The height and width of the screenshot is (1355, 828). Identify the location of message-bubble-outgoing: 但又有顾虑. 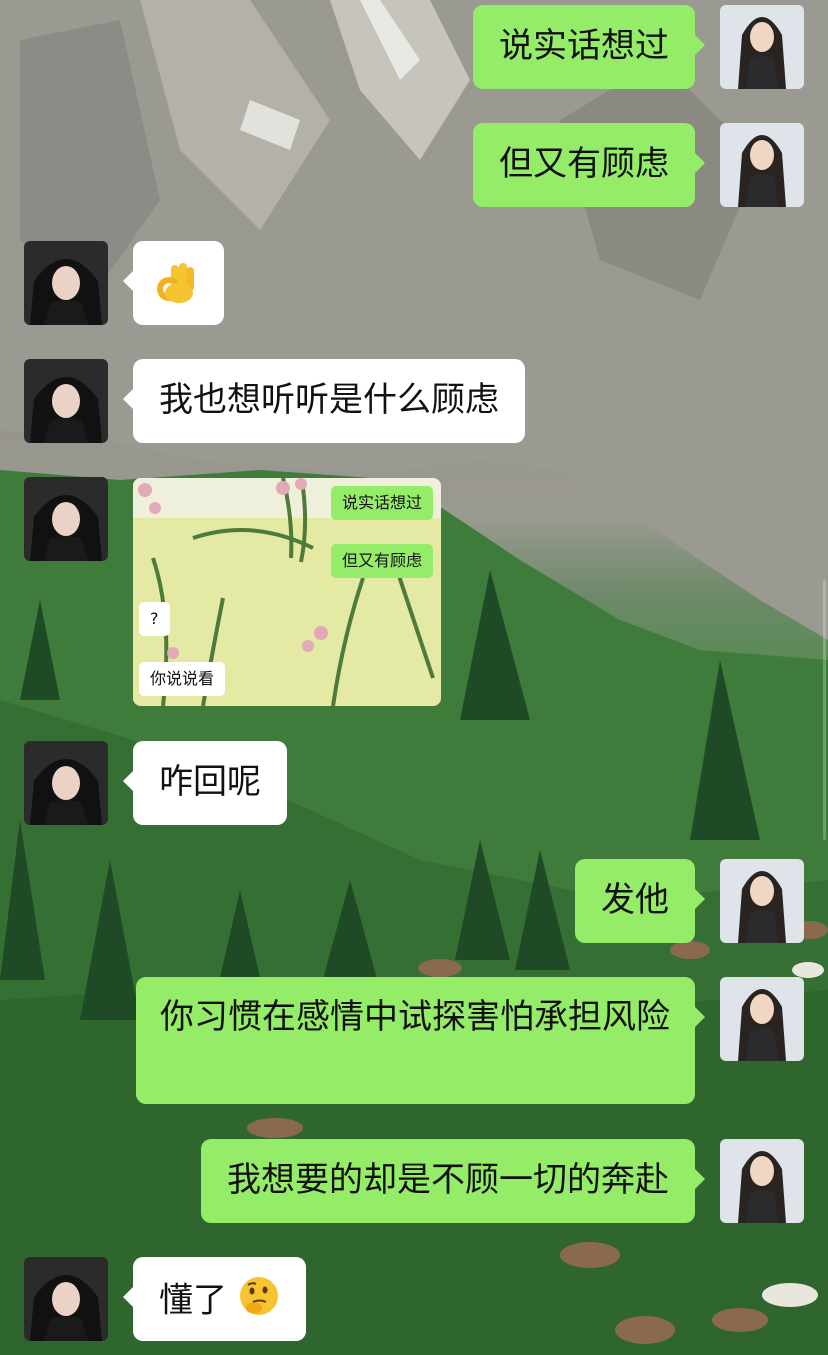
(589, 165).